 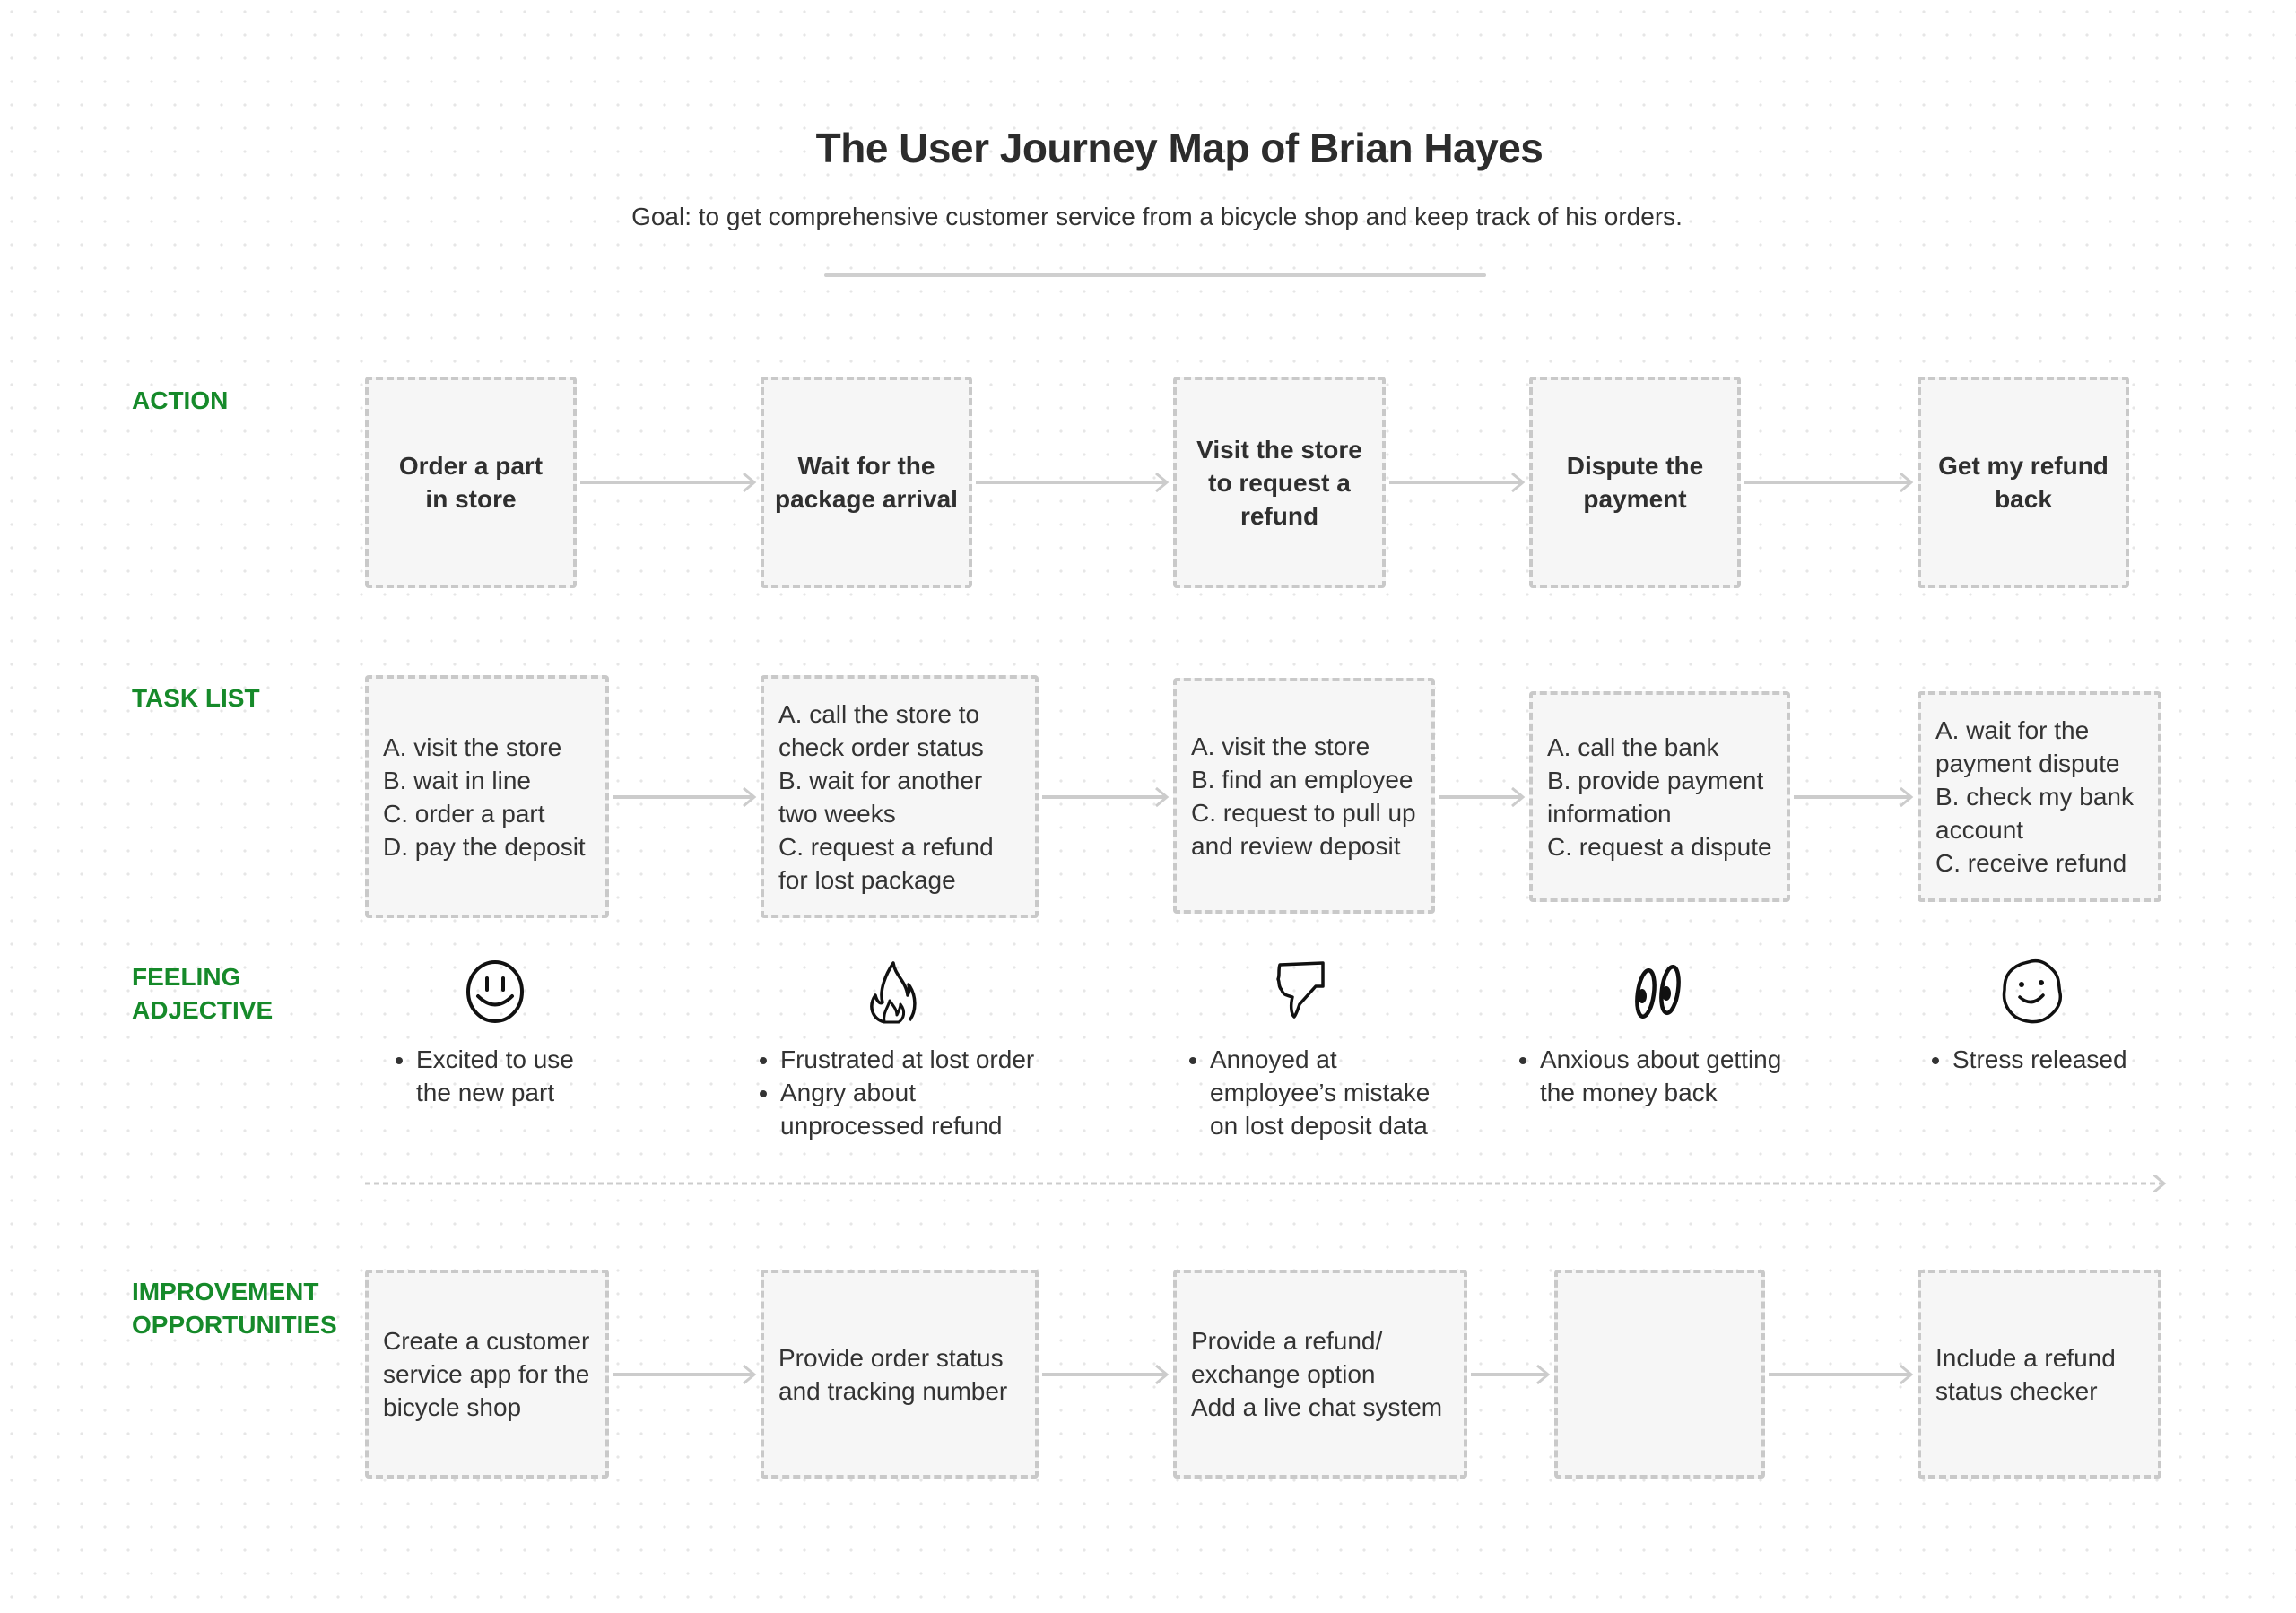 I want to click on action-card: Order a part in store, so click(x=471, y=482).